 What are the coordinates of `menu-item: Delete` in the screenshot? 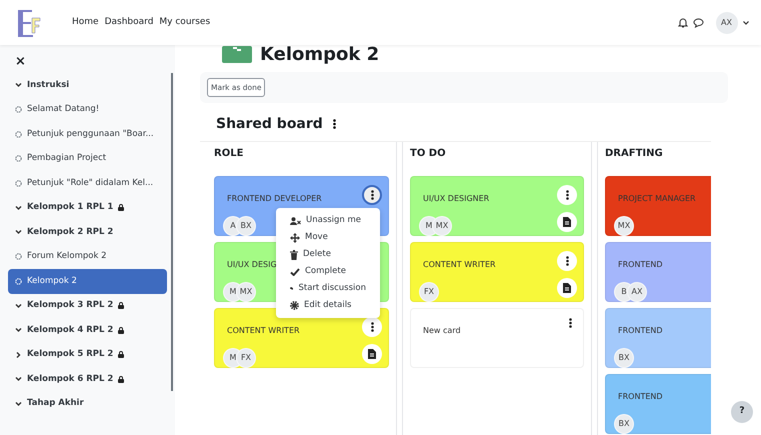 It's located at (328, 255).